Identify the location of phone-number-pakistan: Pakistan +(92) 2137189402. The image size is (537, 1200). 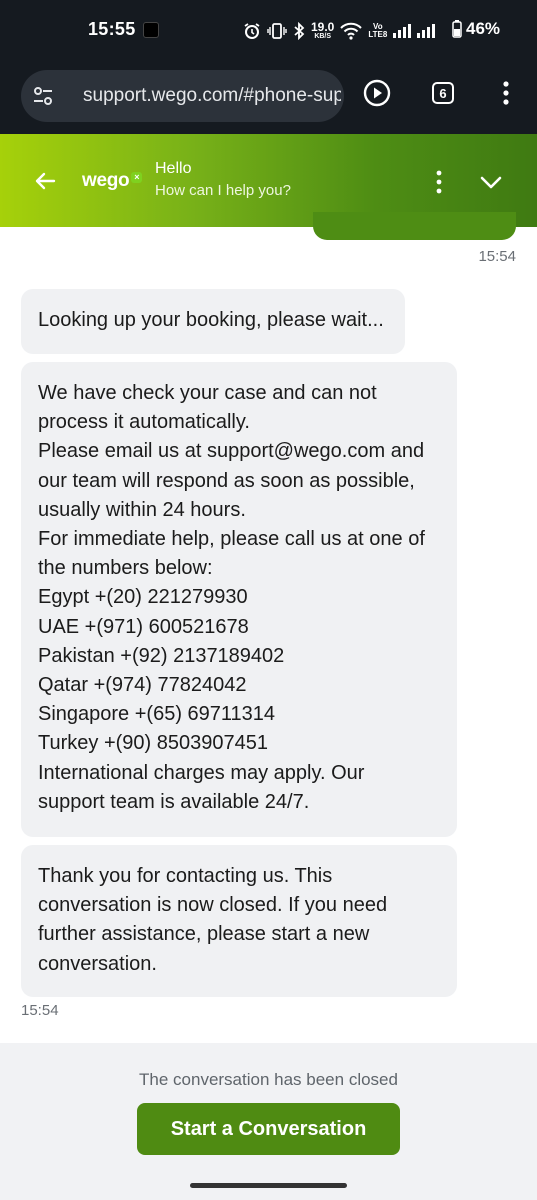
(161, 655).